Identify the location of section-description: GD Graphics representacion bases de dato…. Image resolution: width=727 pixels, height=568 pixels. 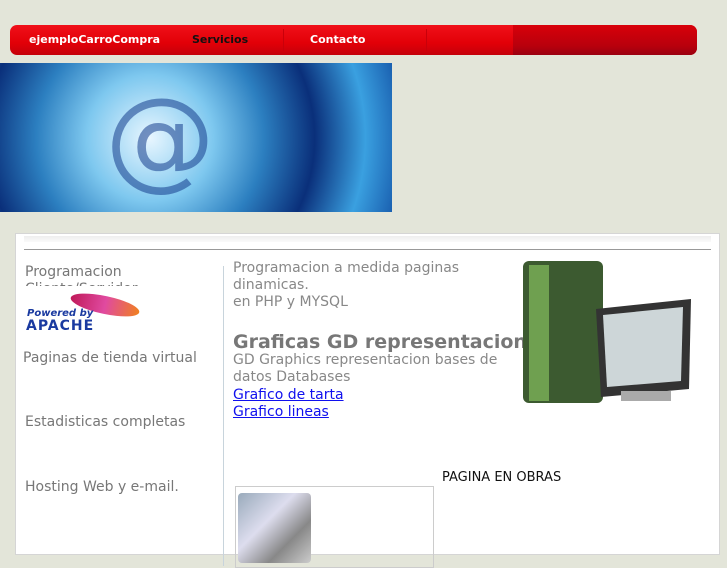
(365, 368).